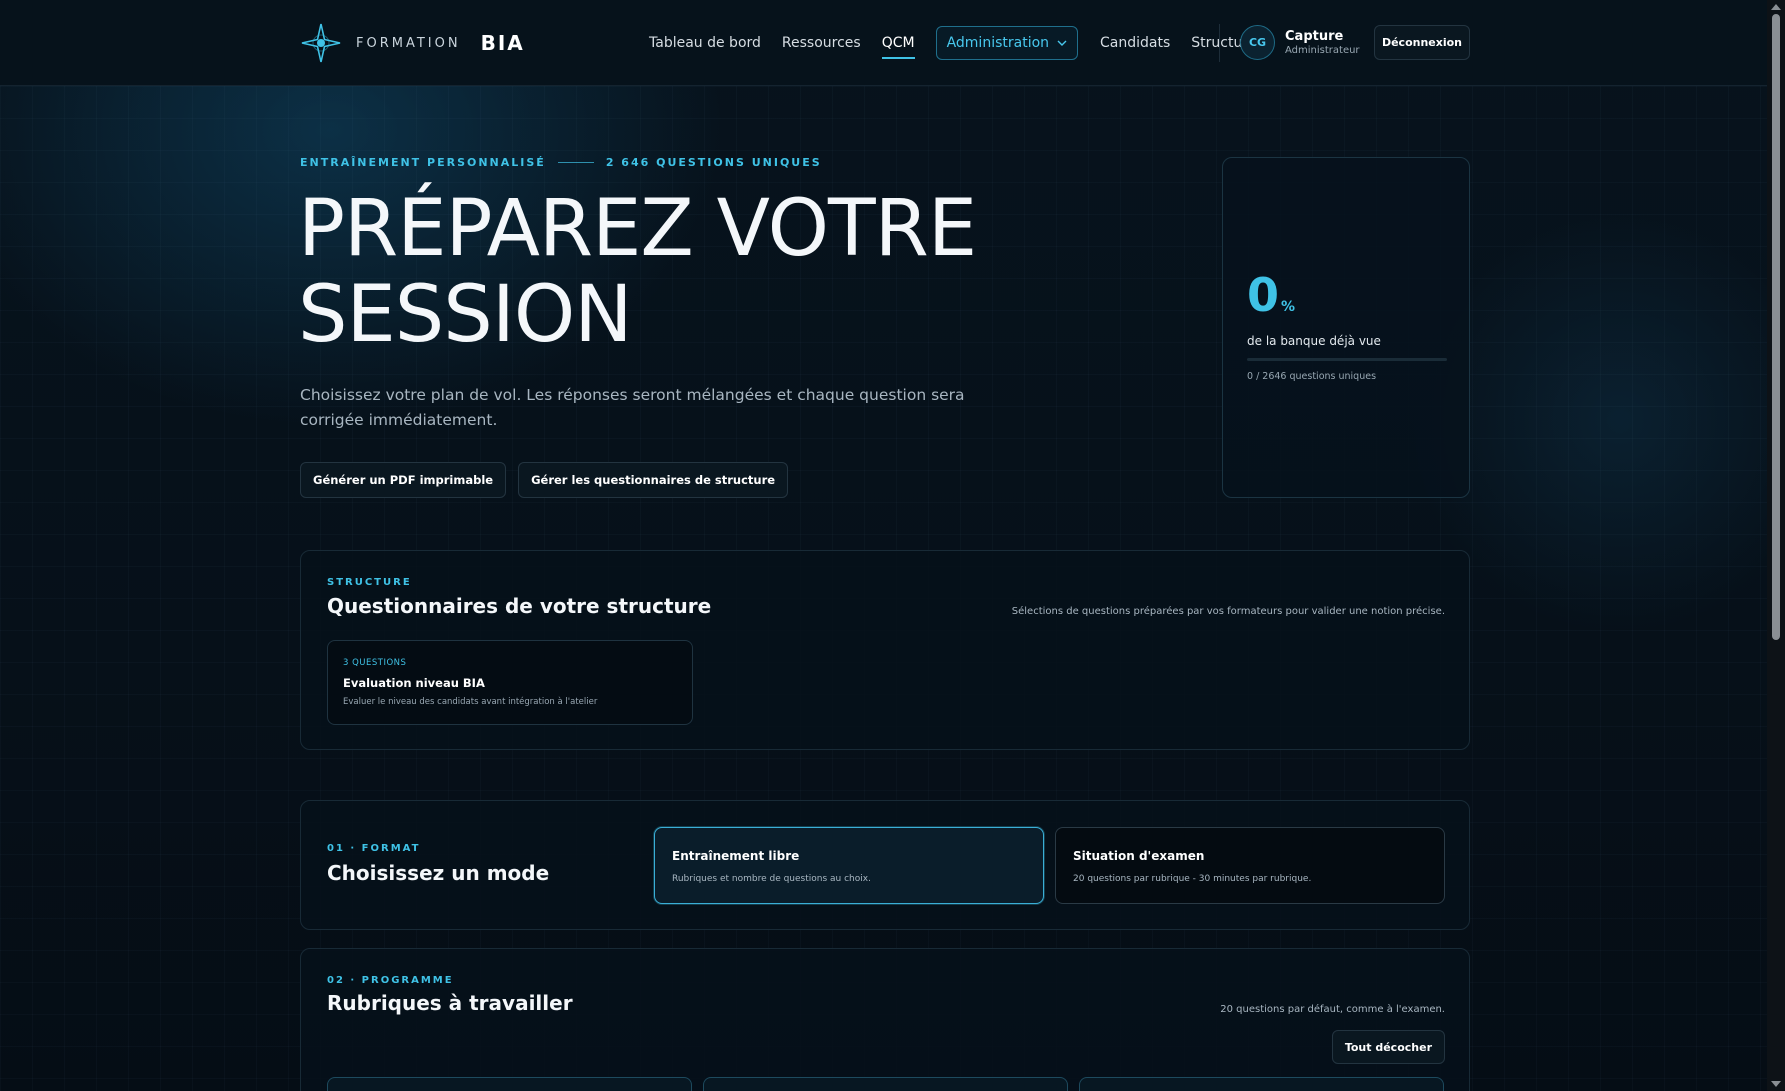 Image resolution: width=1785 pixels, height=1091 pixels. Describe the element at coordinates (390, 980) in the screenshot. I see `program-kicker: 02 · PROGRAMME` at that location.